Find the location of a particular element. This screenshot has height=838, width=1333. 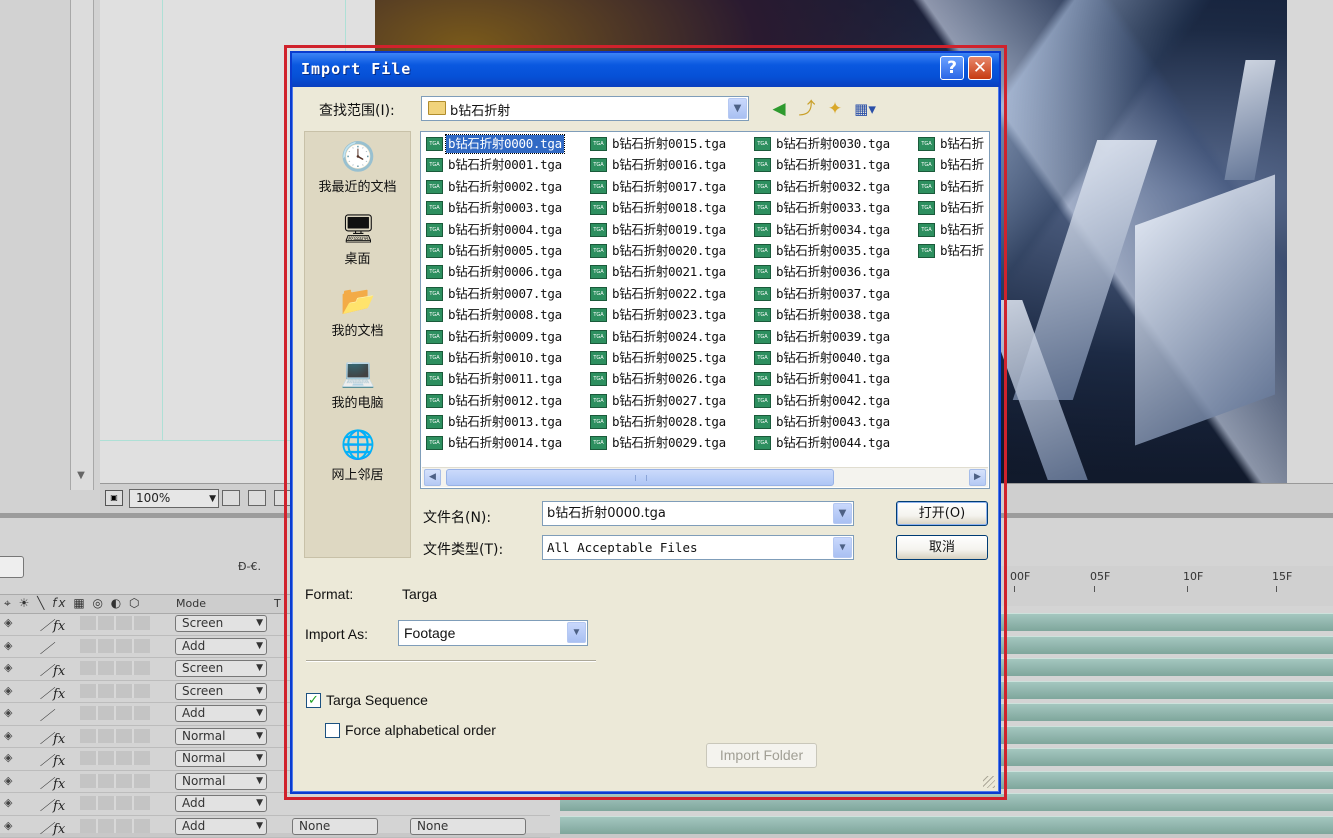

file-name-input: b钻石折射0000.tga ▼ is located at coordinates (698, 513).